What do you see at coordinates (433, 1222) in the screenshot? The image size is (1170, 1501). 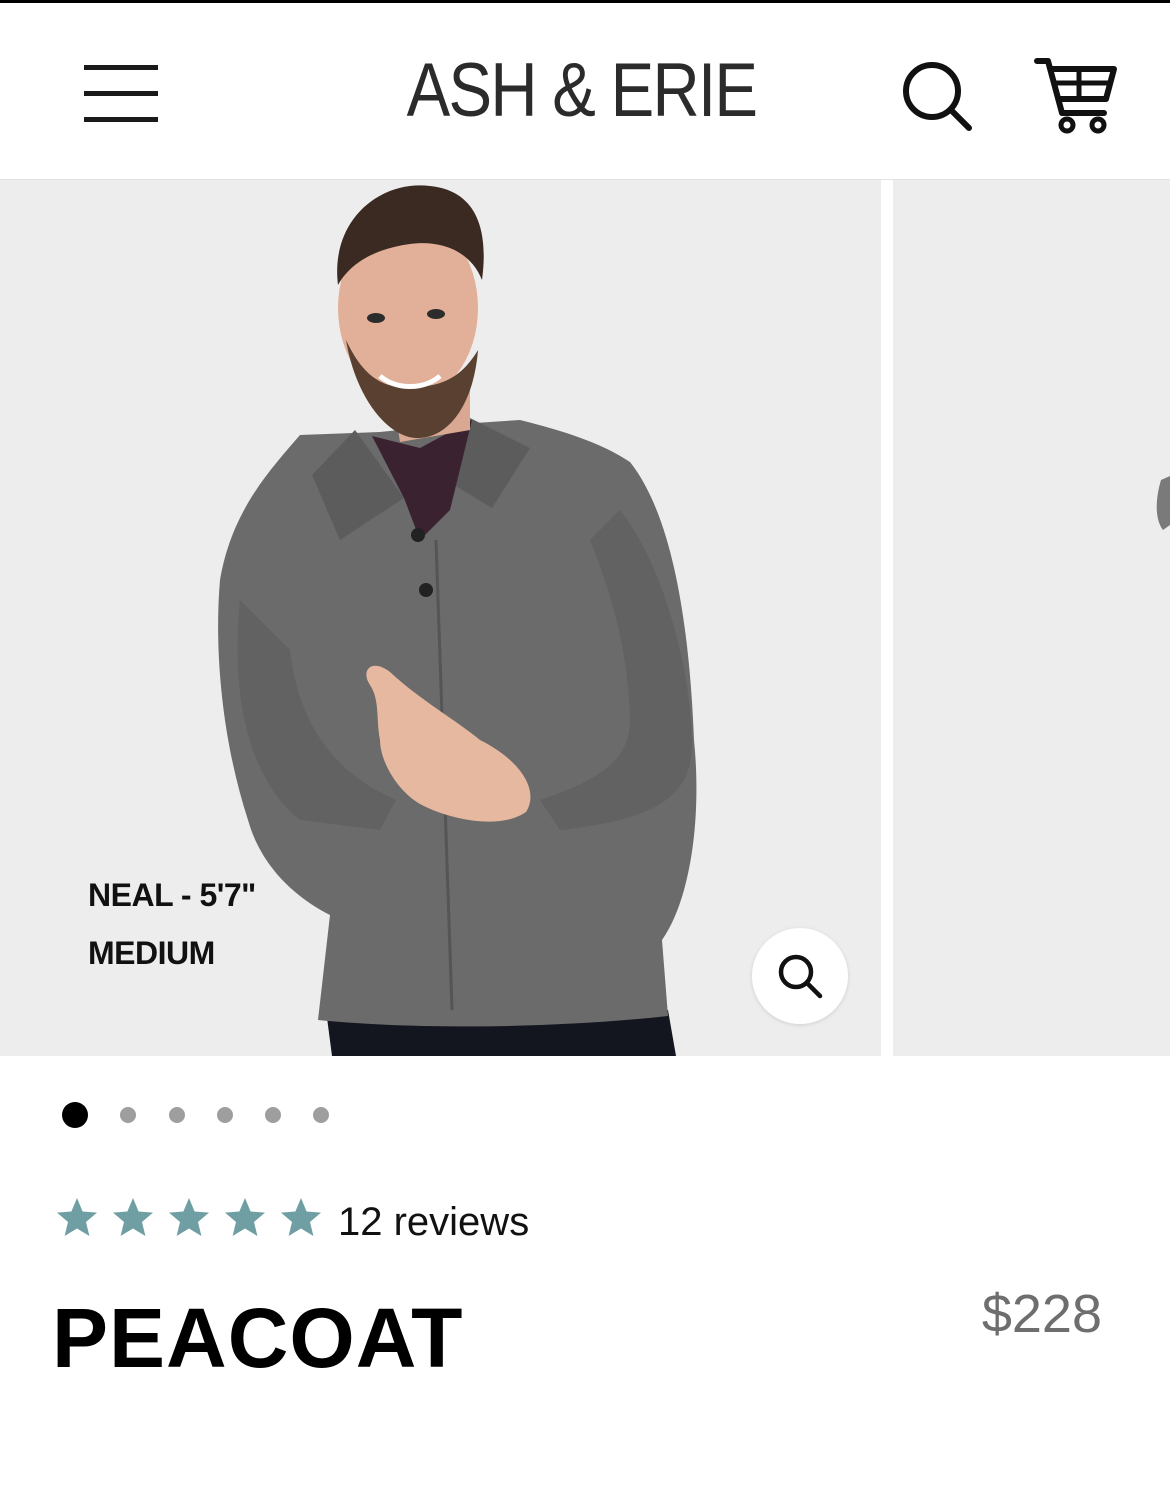 I see `review-count-link: 12 reviews` at bounding box center [433, 1222].